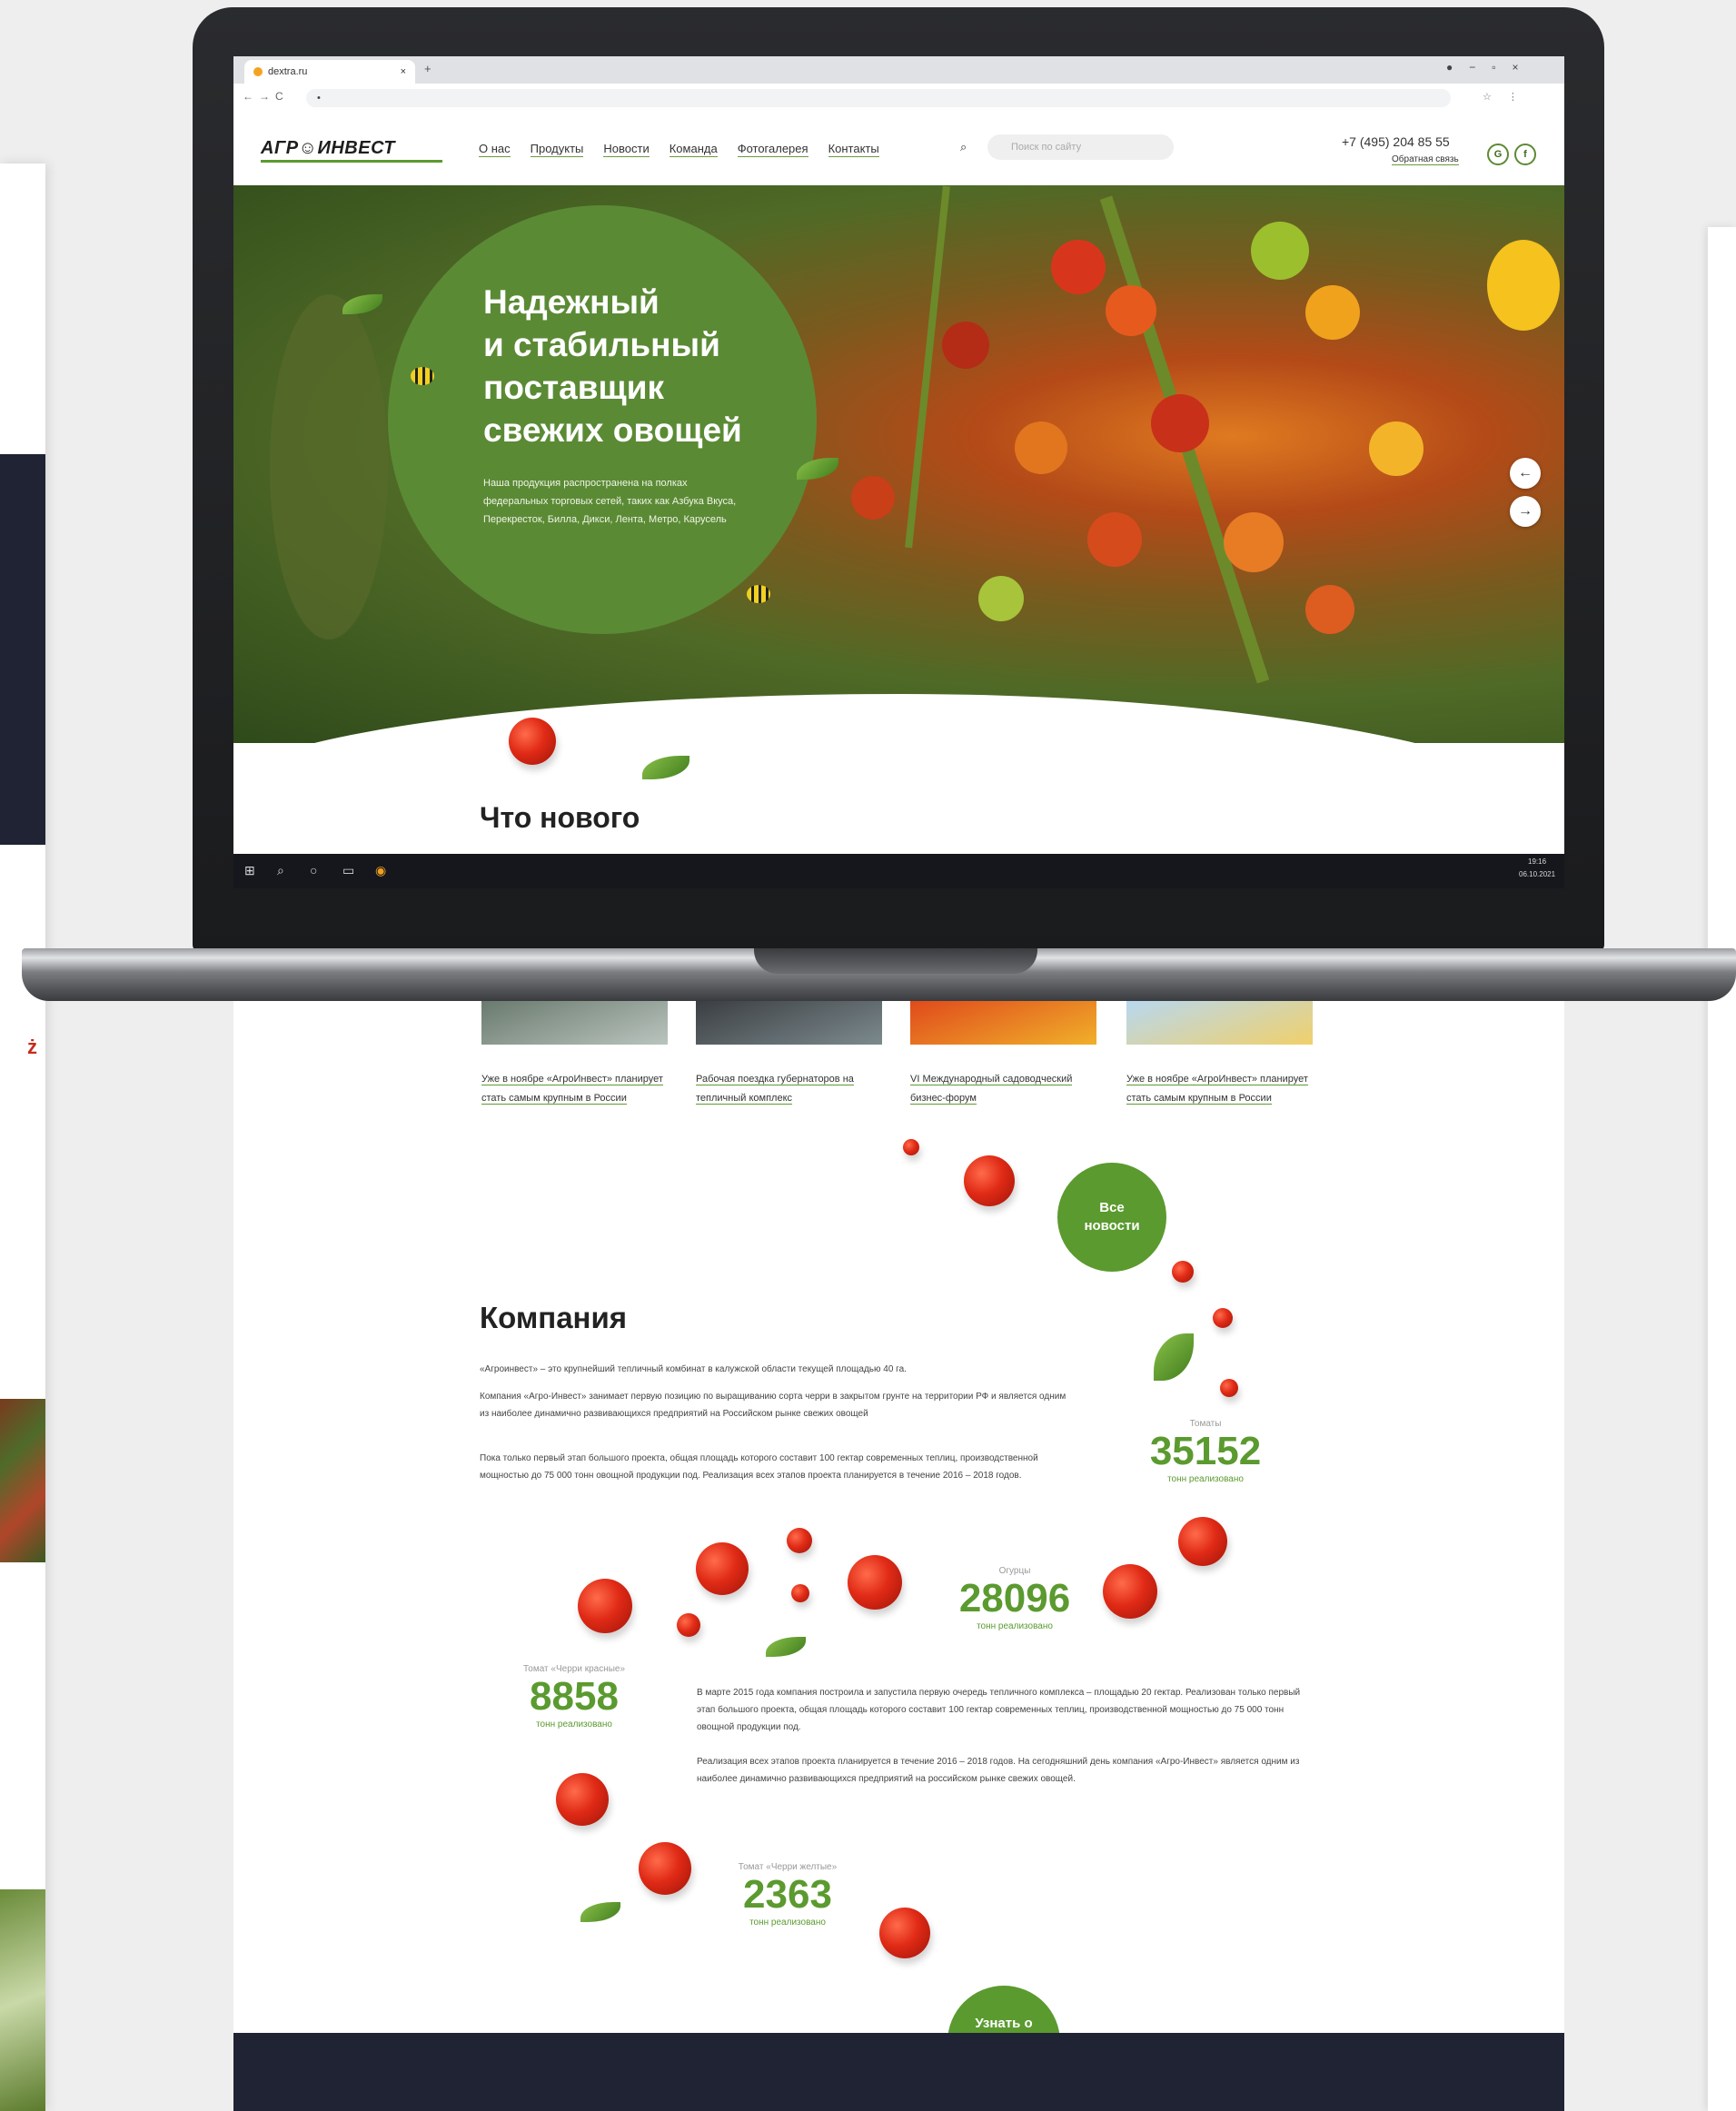 The image size is (1736, 2111). Describe the element at coordinates (1014, 1599) in the screenshot. I see `stat-cucumbers: Огурцы 28096 тонн реализовано` at that location.